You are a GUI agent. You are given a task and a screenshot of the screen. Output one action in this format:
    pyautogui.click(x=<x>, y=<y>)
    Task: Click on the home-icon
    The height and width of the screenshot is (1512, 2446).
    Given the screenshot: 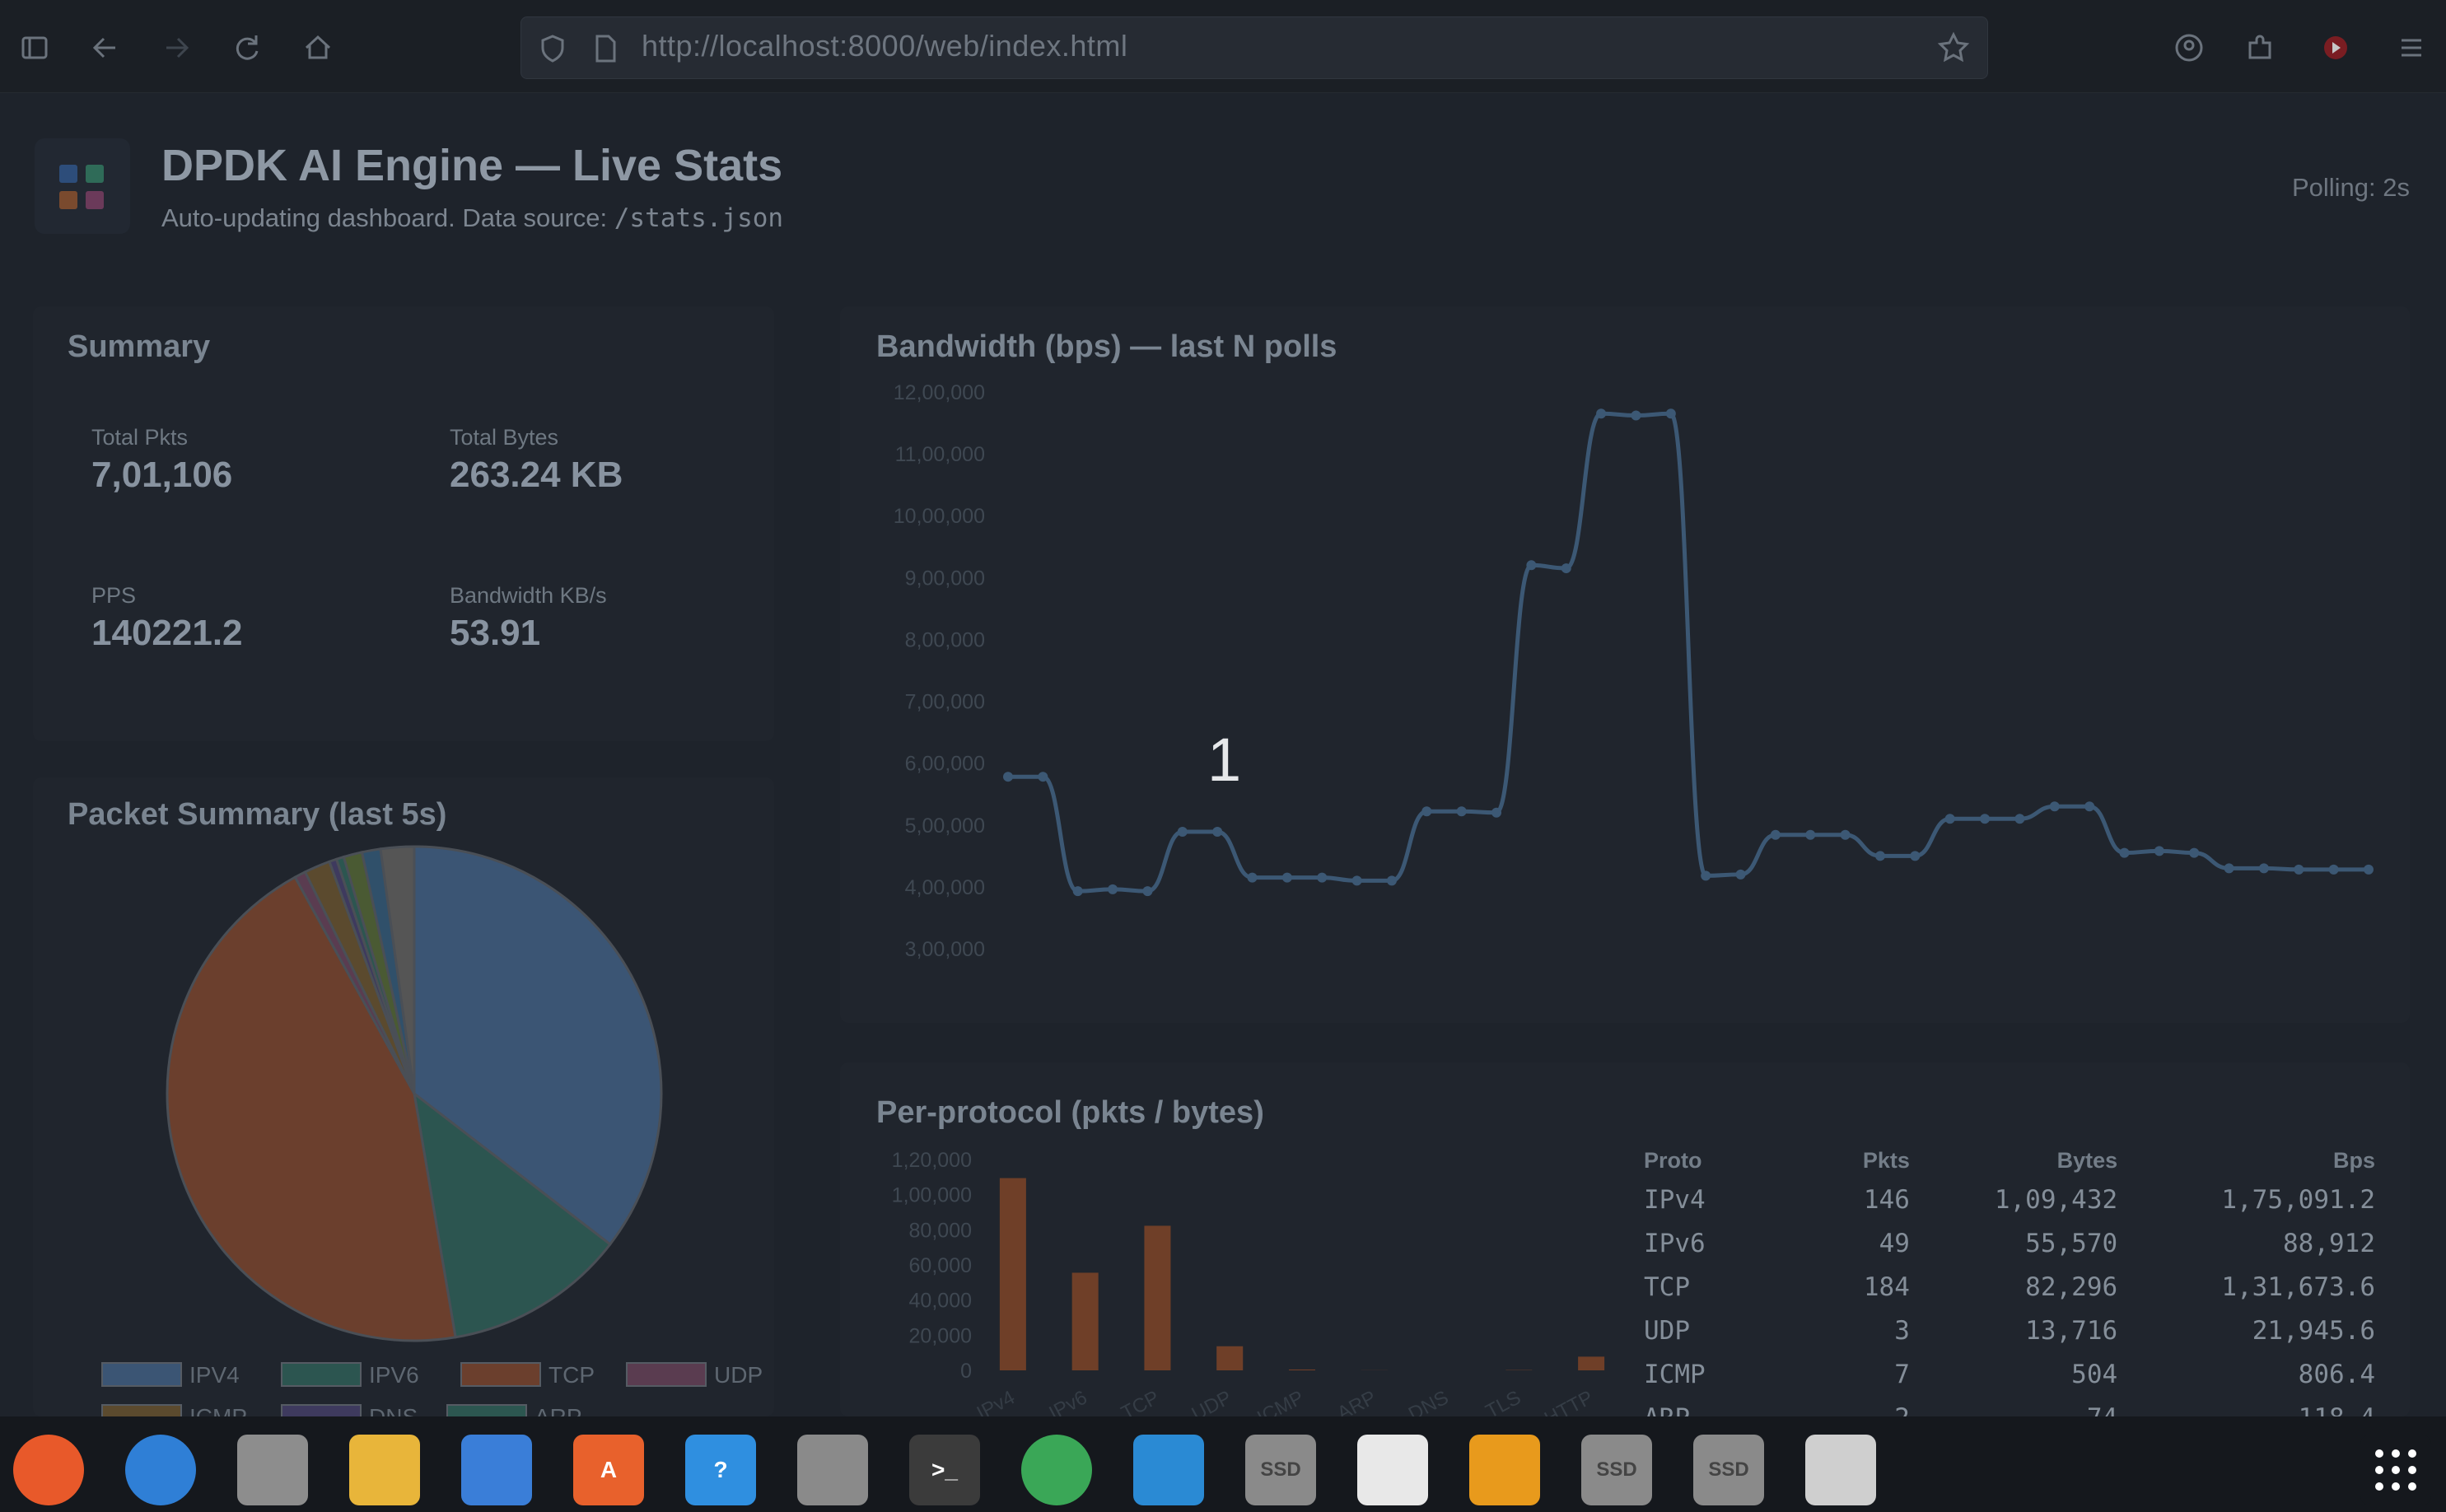 What is the action you would take?
    pyautogui.click(x=318, y=48)
    